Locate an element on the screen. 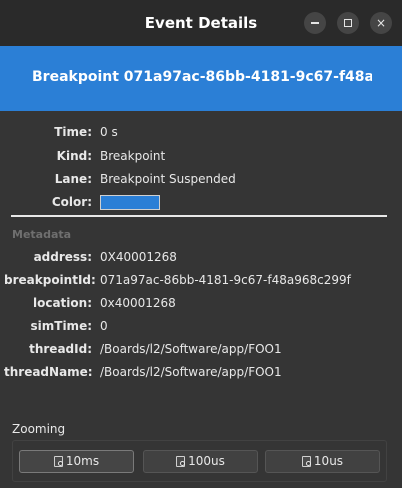 Image resolution: width=402 pixels, height=488 pixels. close-icon: × is located at coordinates (381, 23).